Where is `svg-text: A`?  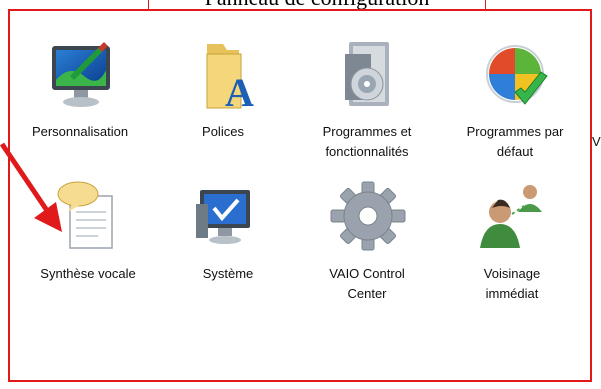
svg-text: A is located at coordinates (239, 92).